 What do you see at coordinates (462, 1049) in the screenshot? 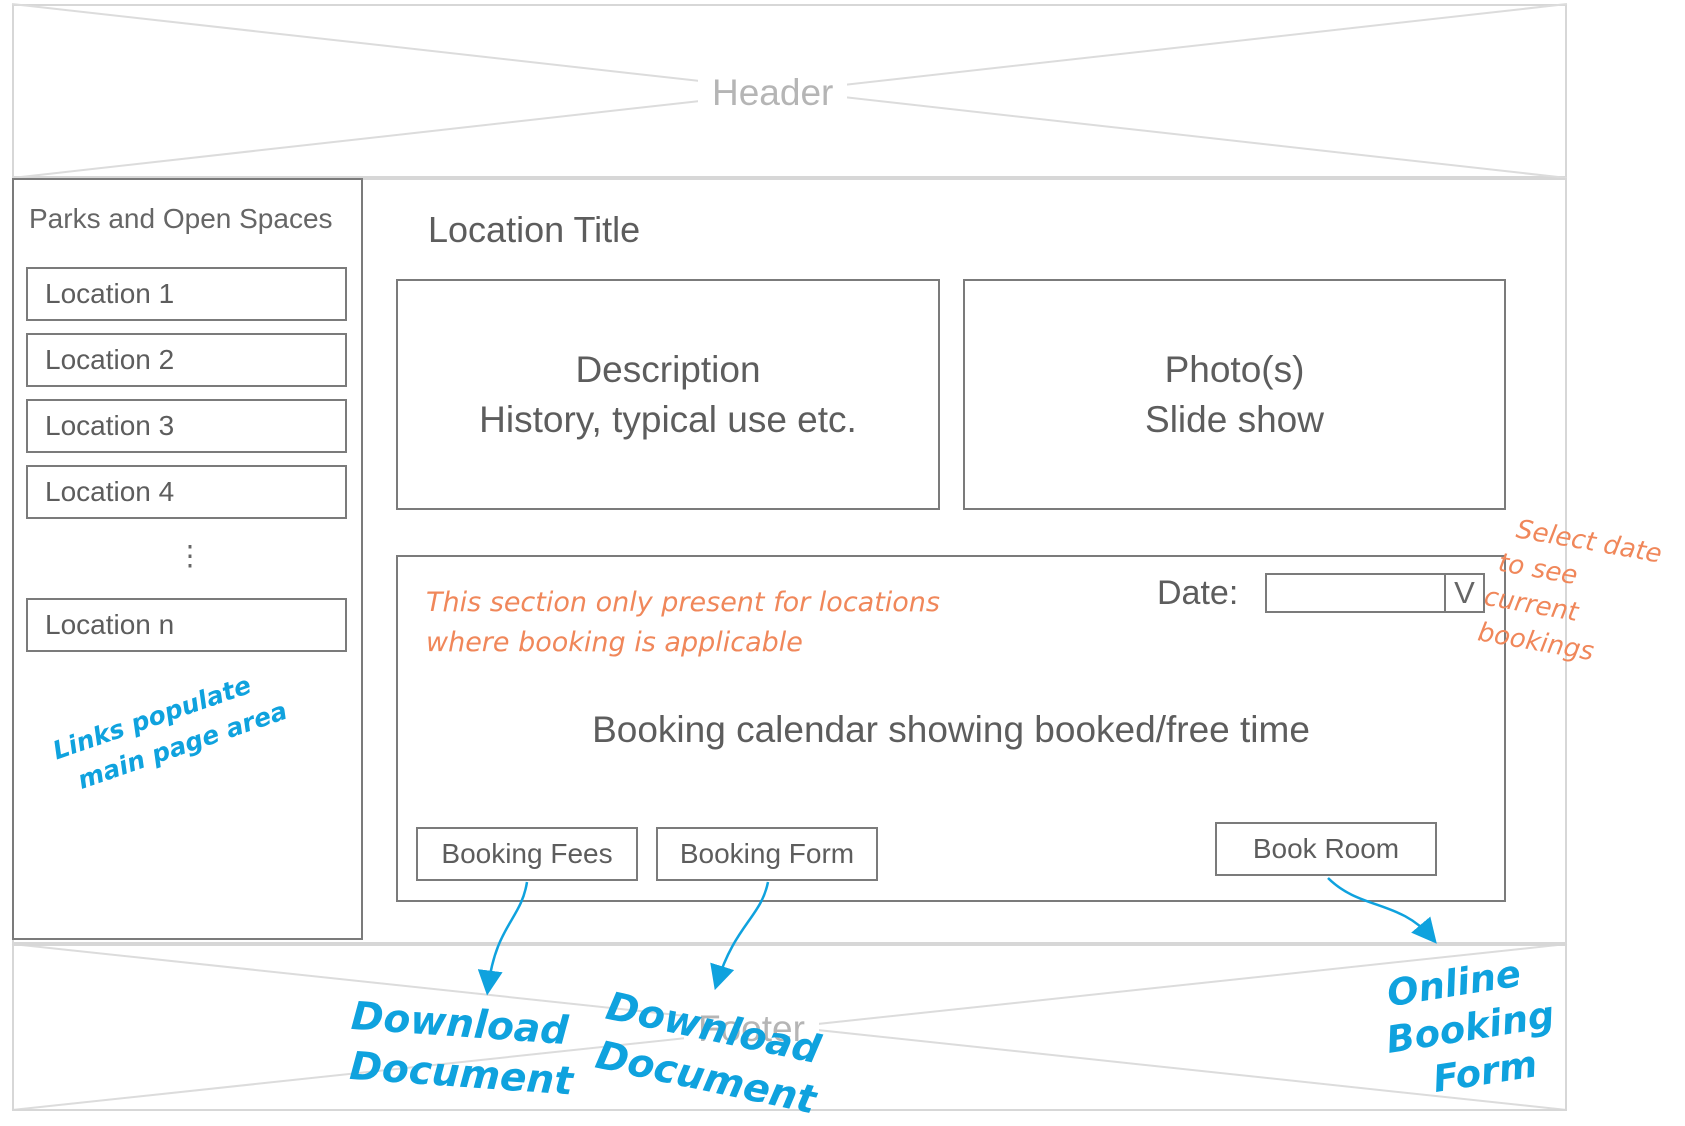
I see `download-document-note-1: Download Document` at bounding box center [462, 1049].